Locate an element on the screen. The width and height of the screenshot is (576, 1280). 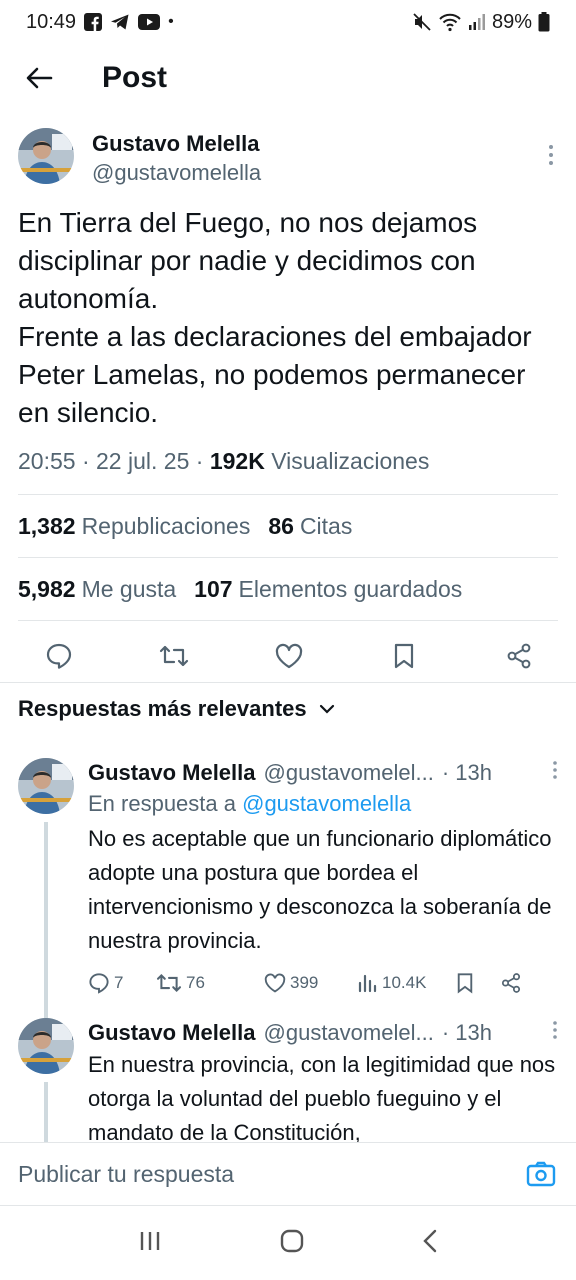
post-author-row: Gustavo Melella @gustavomelella is located at coordinates (288, 158).